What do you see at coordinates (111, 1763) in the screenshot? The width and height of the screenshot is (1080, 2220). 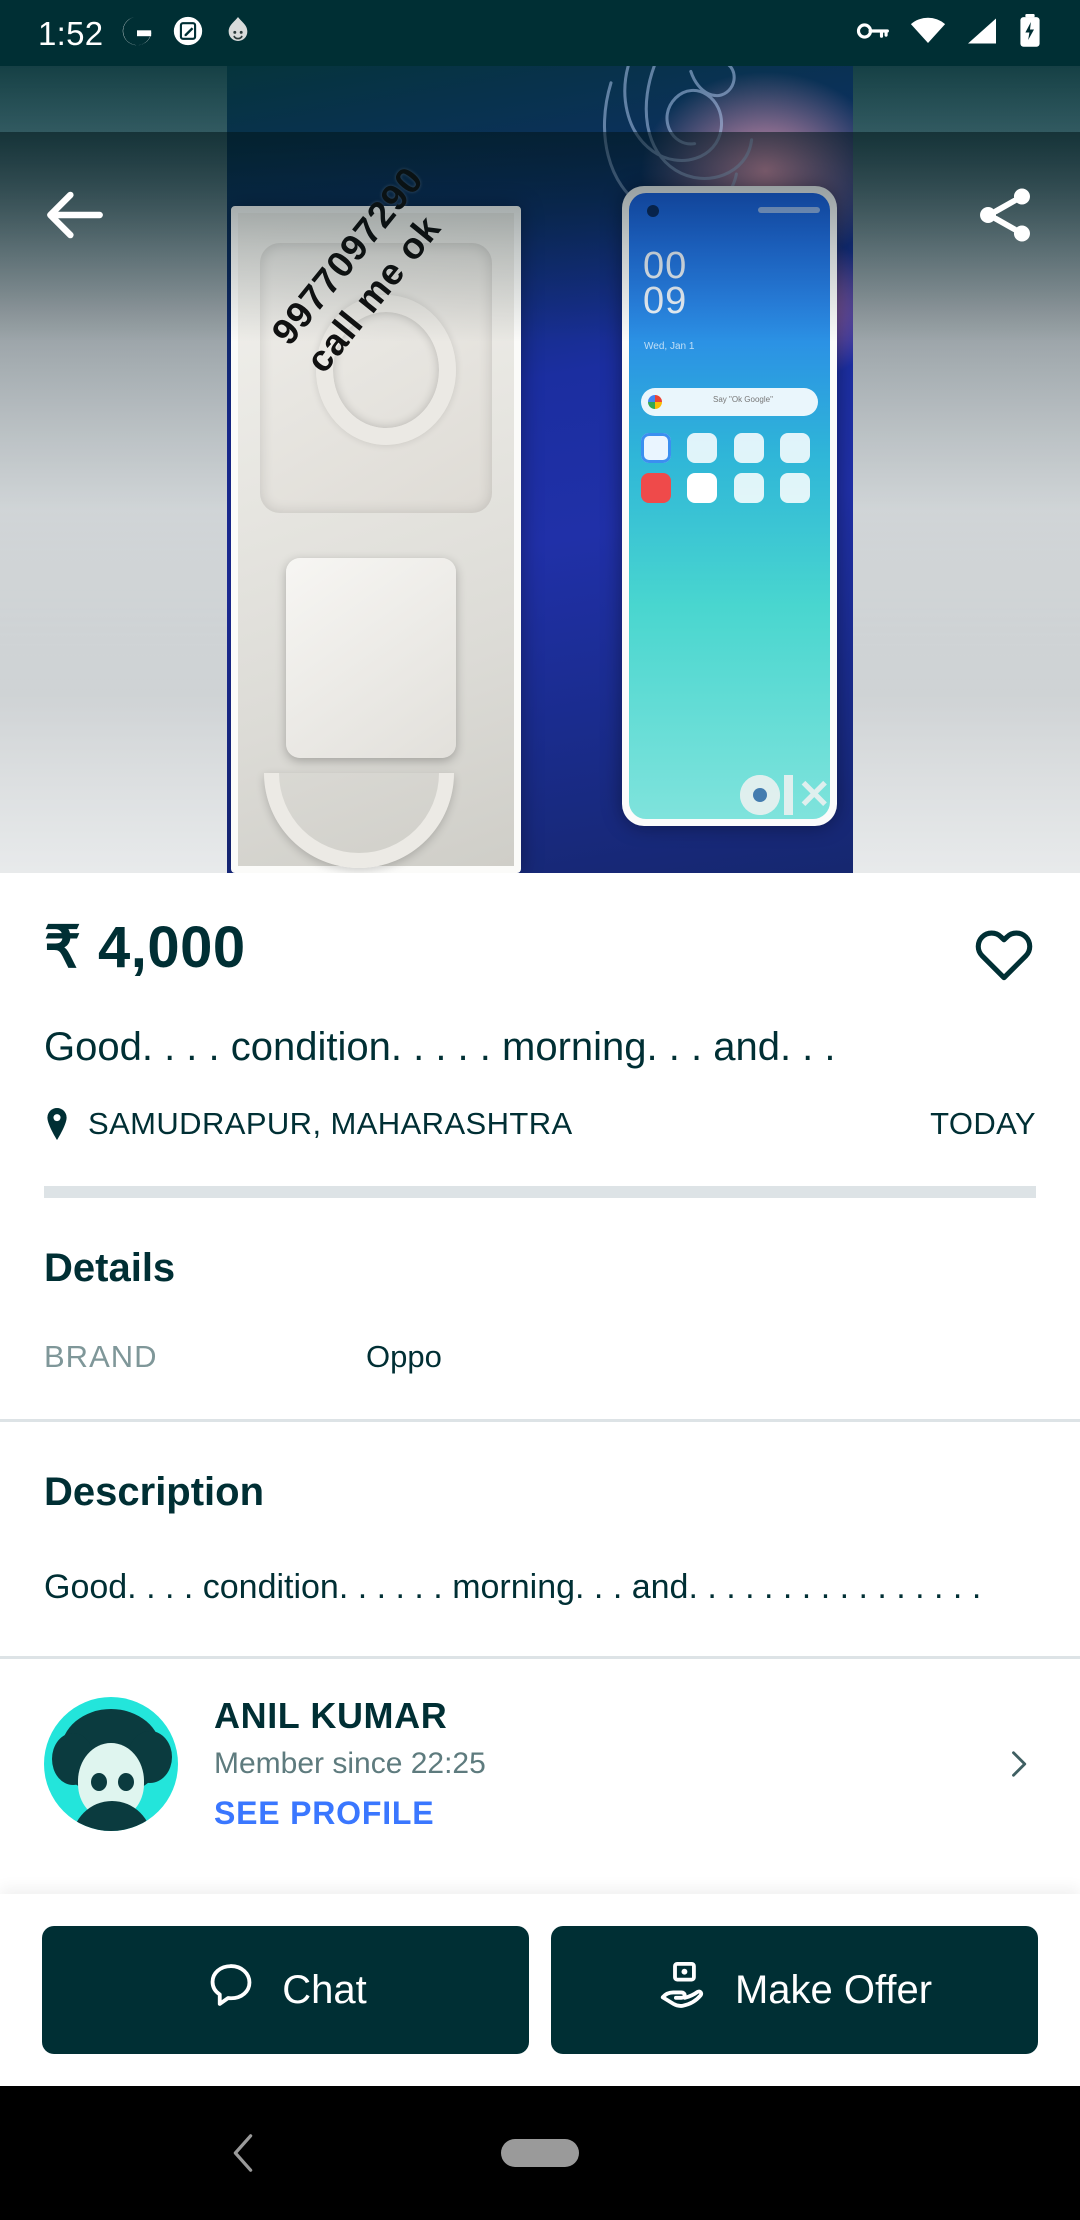 I see `user-avatar-icon` at bounding box center [111, 1763].